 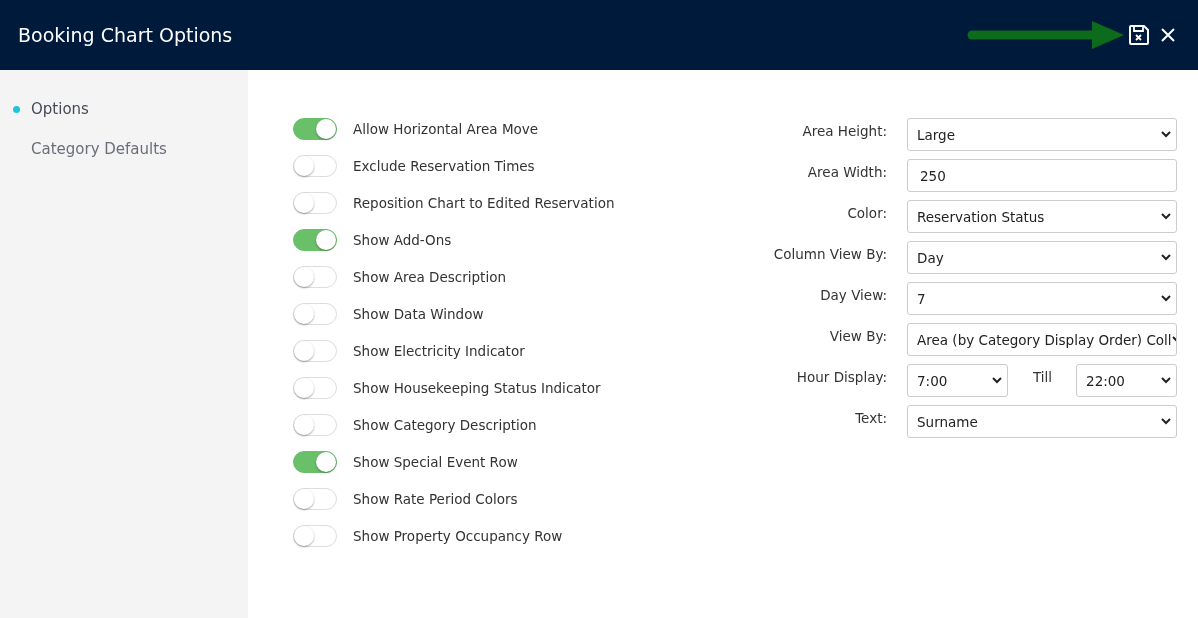 I want to click on field-label: Text:, so click(x=870, y=417).